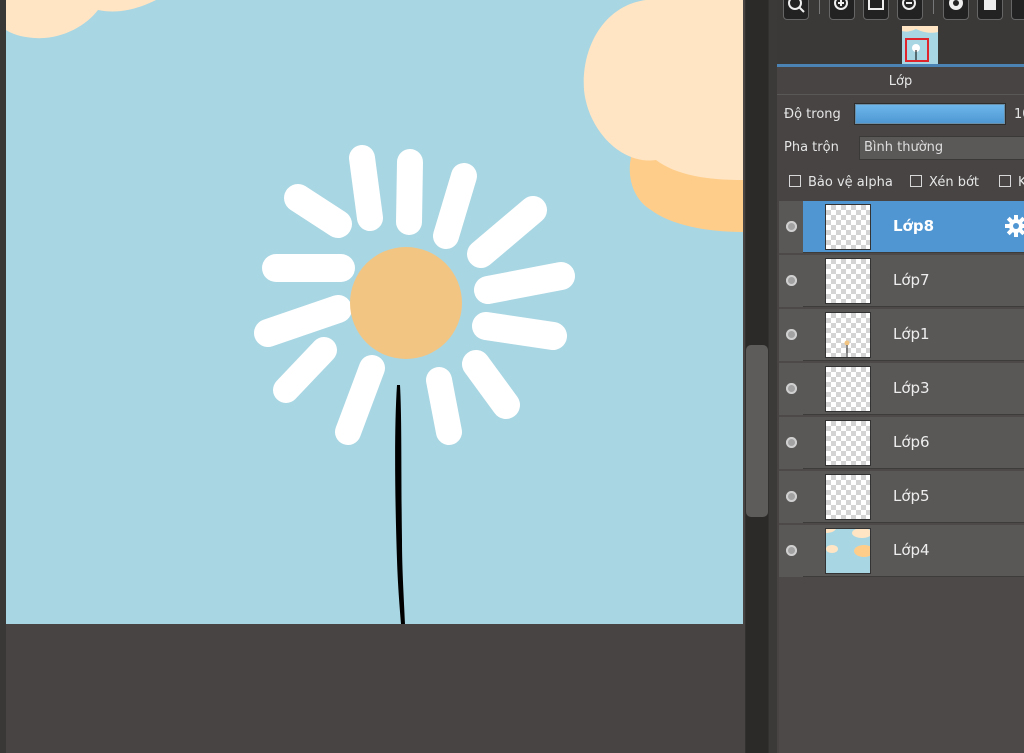 The image size is (1024, 753). Describe the element at coordinates (910, 10) in the screenshot. I see `zoom-out-icon` at that location.